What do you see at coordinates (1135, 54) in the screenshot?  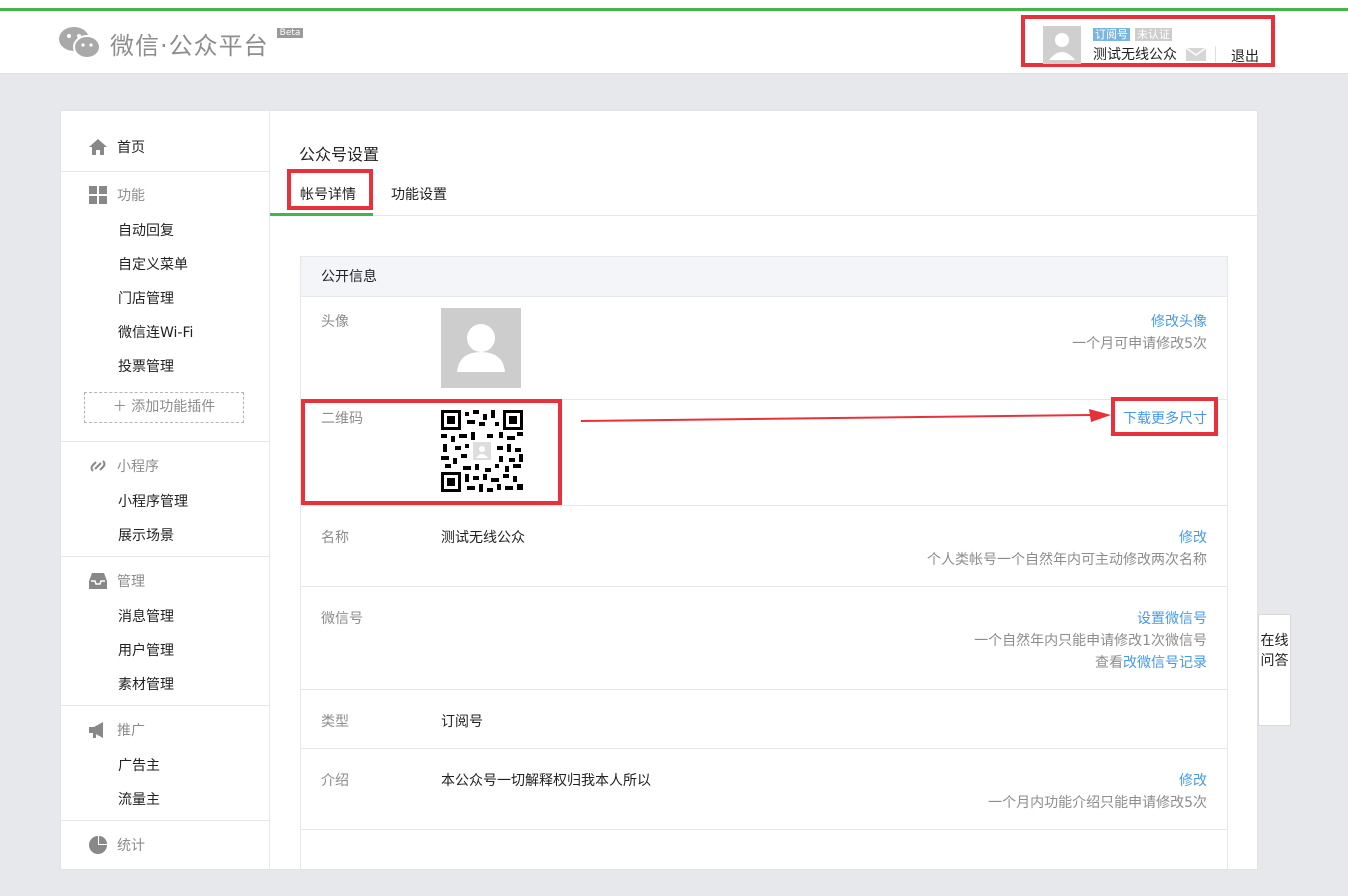 I see `account-name: 测试无线公众` at bounding box center [1135, 54].